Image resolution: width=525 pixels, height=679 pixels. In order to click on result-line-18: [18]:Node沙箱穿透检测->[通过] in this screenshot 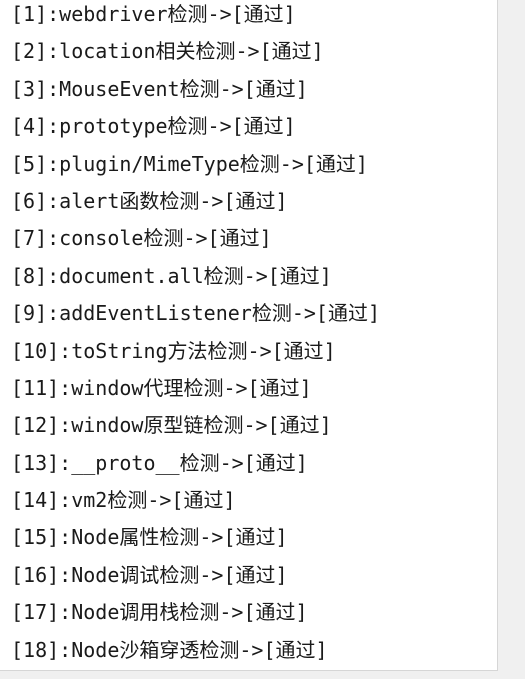, I will do `click(169, 649)`.